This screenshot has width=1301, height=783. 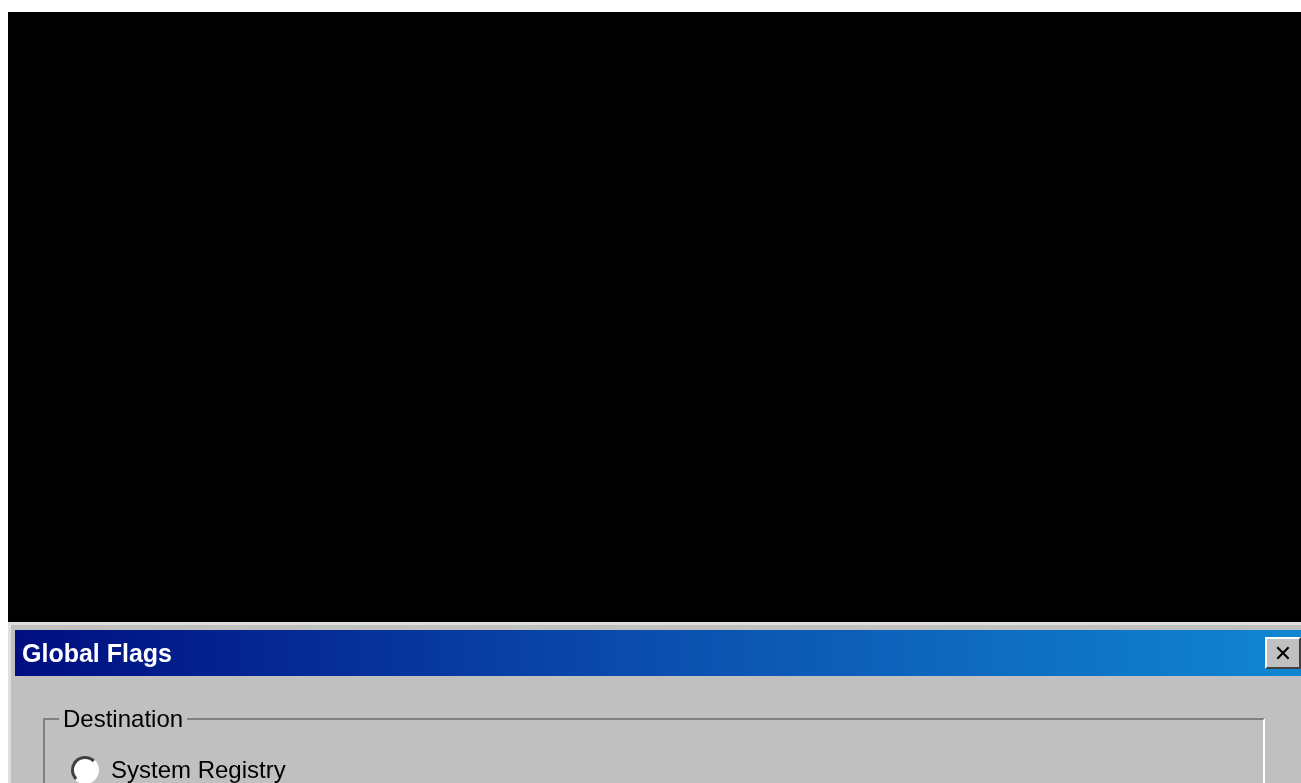 I want to click on radio-button, so click(x=85, y=769).